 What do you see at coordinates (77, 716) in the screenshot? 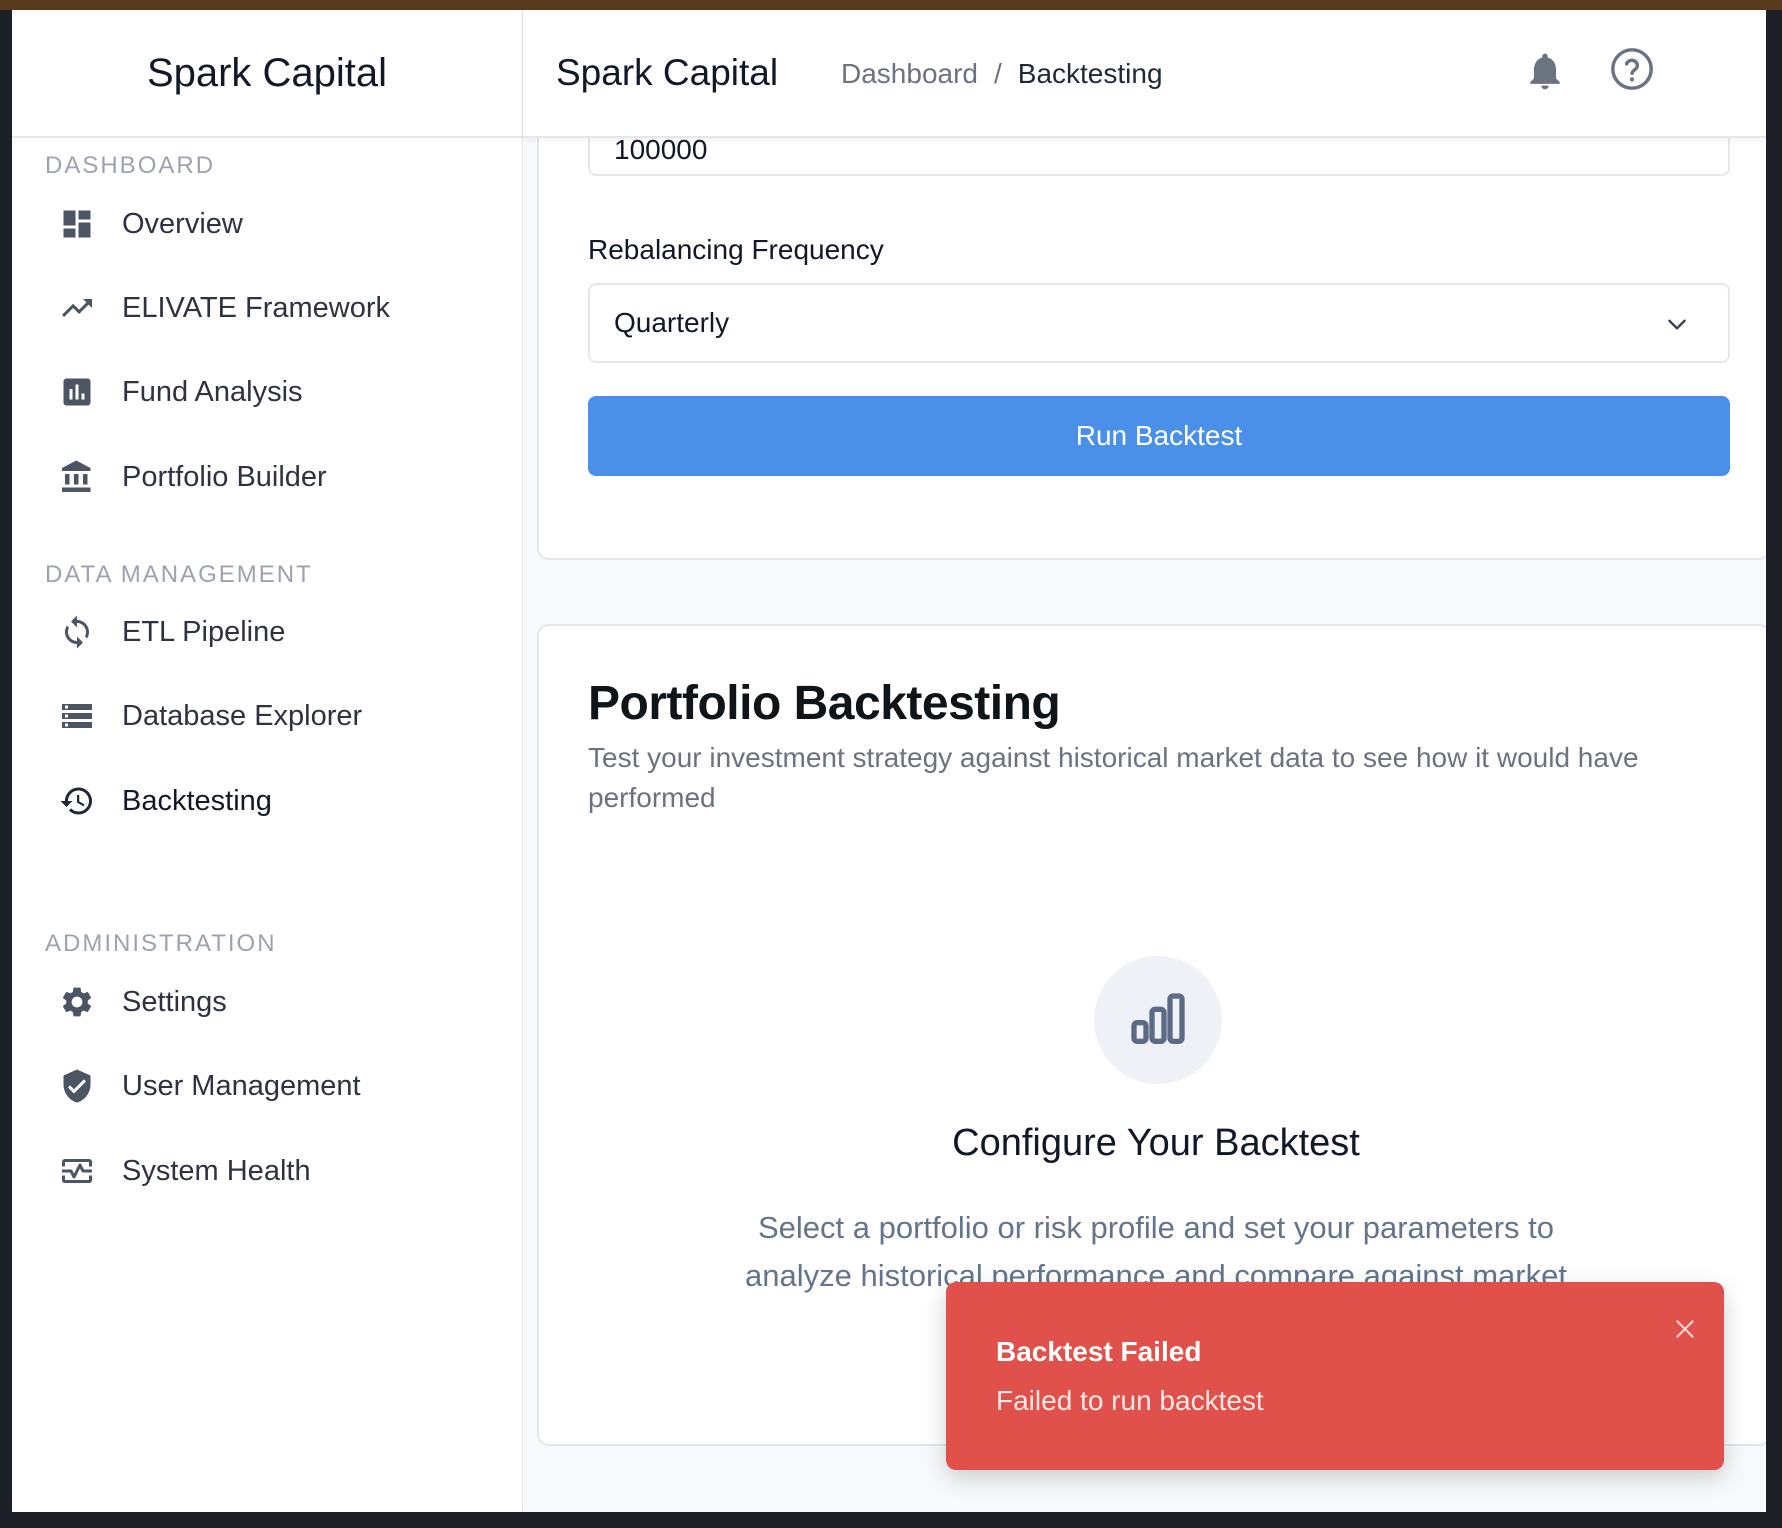
I see `storage-icon` at bounding box center [77, 716].